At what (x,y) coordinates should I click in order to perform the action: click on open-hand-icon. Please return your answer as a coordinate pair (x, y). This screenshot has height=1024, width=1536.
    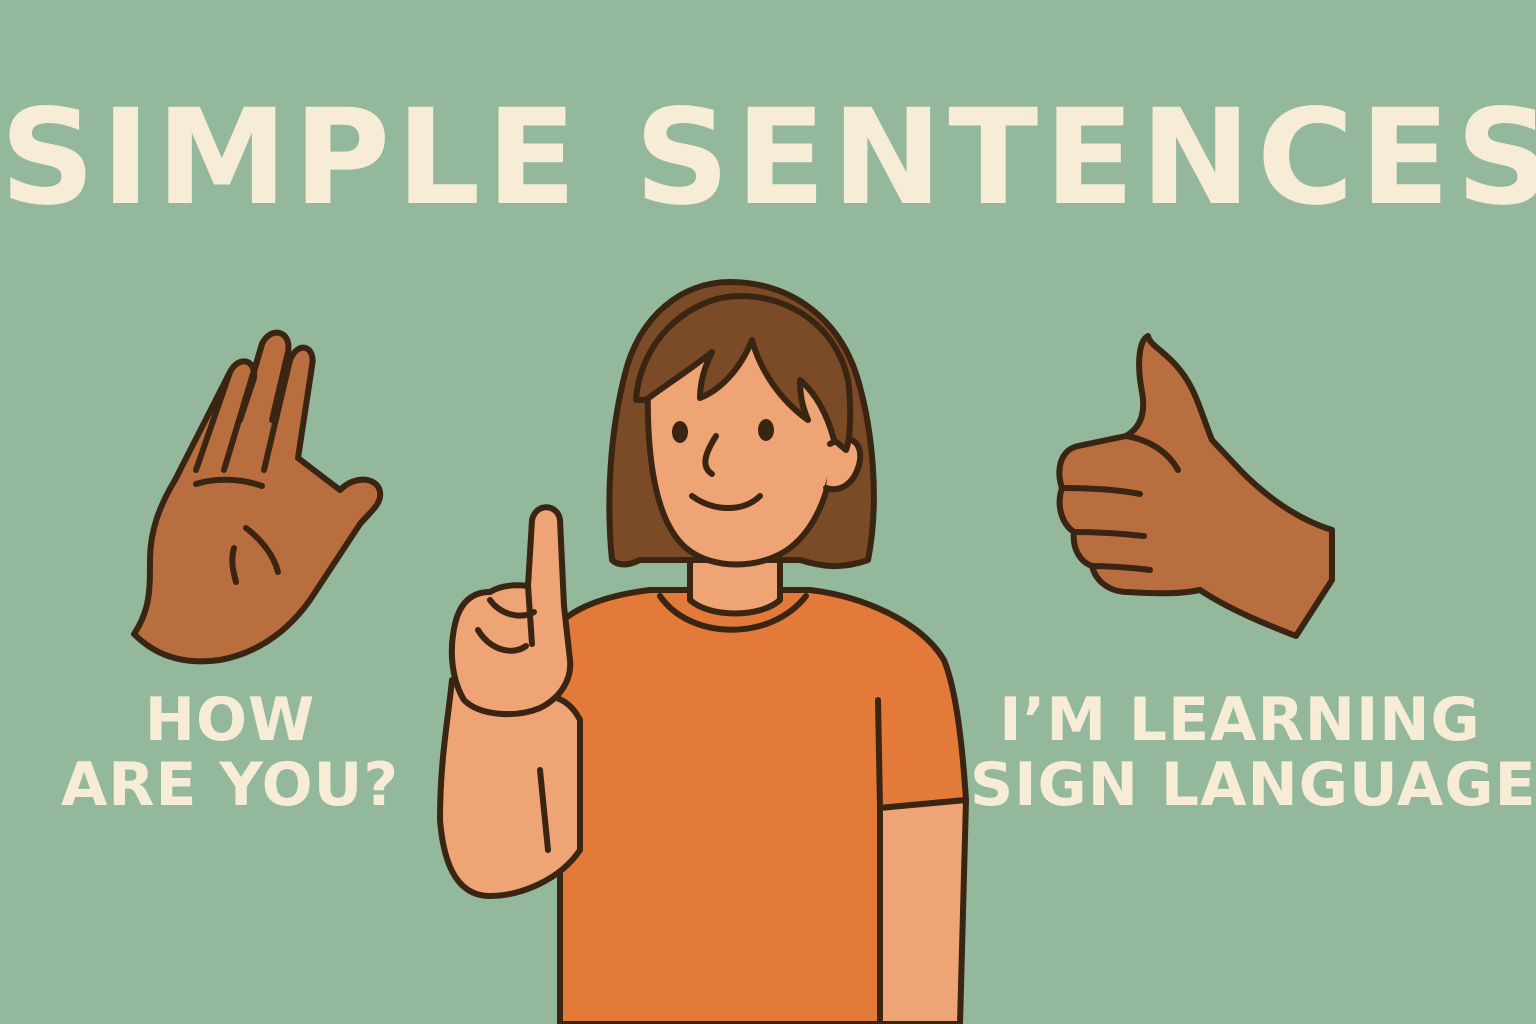
    Looking at the image, I should click on (257, 497).